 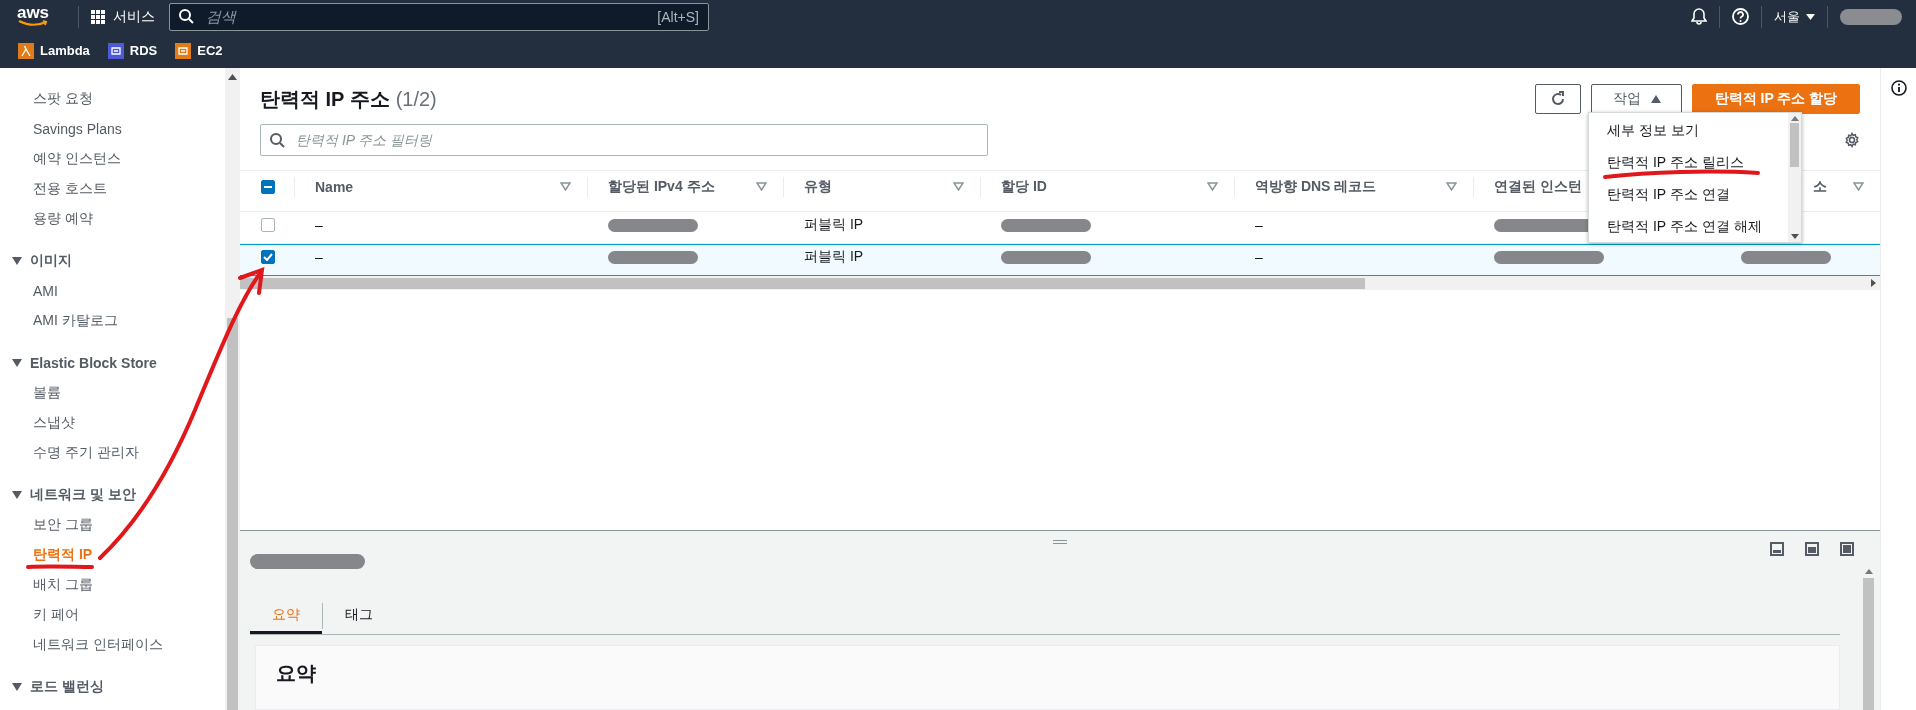 What do you see at coordinates (1688, 195) in the screenshot?
I see `menu-item: 탄력적 IP 주소 연결` at bounding box center [1688, 195].